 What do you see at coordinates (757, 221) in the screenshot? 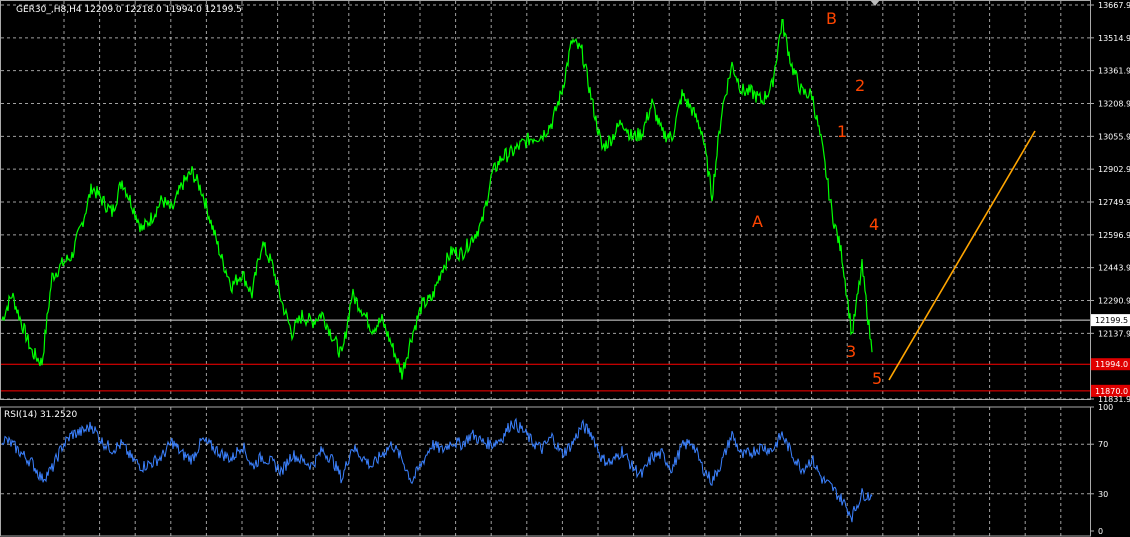
I see `wave-label: A` at bounding box center [757, 221].